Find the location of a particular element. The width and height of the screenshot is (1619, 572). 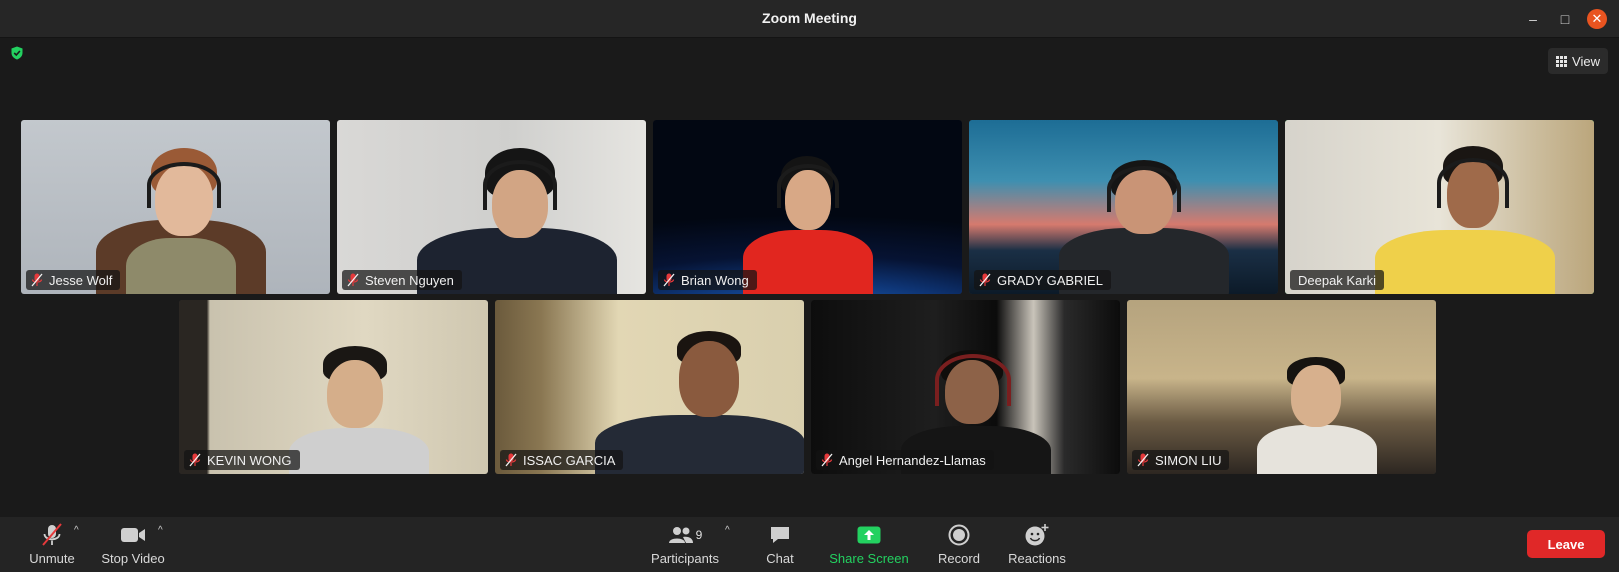

name-tag: Steven Nguyen is located at coordinates (402, 280).